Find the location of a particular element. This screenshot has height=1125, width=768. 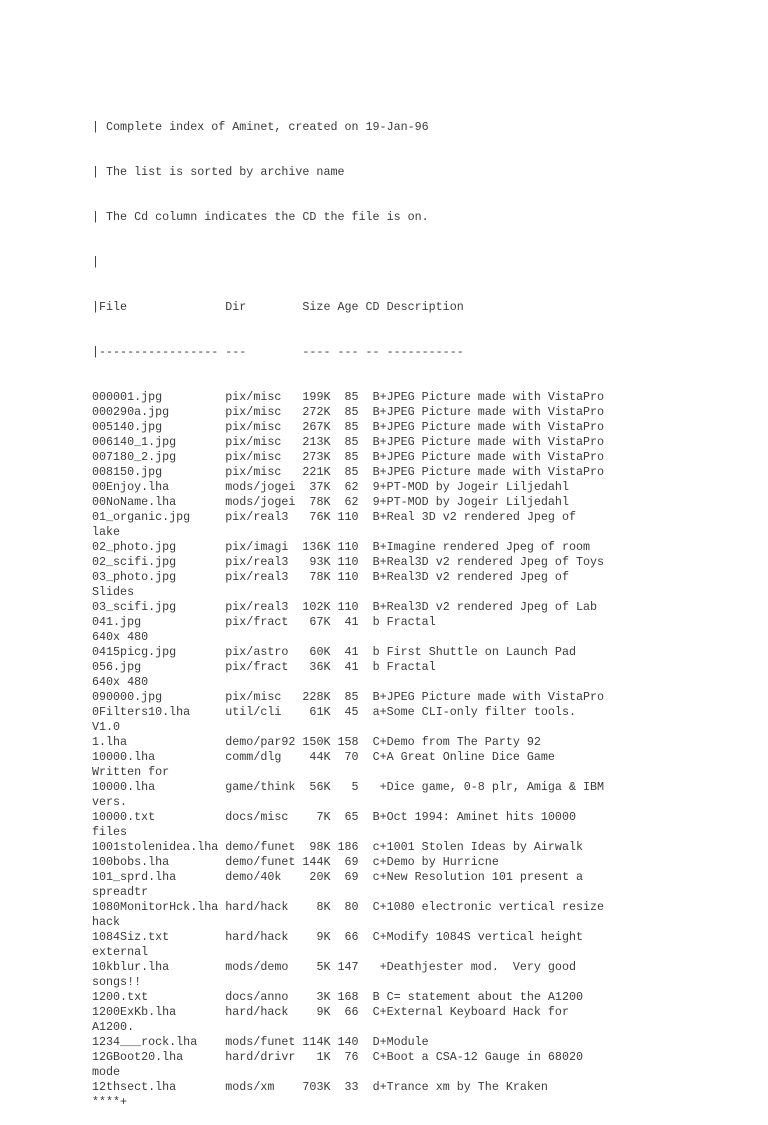

description-wrap-line: external is located at coordinates (120, 952).